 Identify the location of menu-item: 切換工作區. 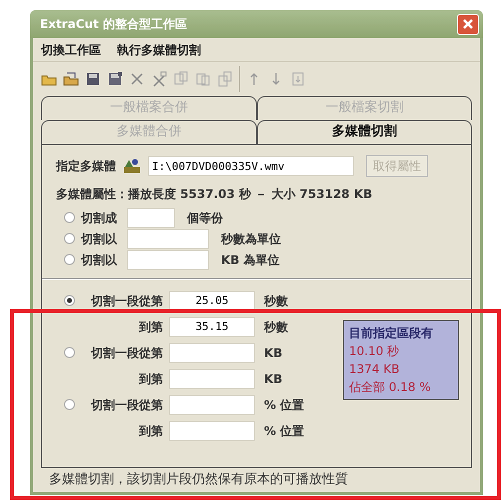
(71, 49).